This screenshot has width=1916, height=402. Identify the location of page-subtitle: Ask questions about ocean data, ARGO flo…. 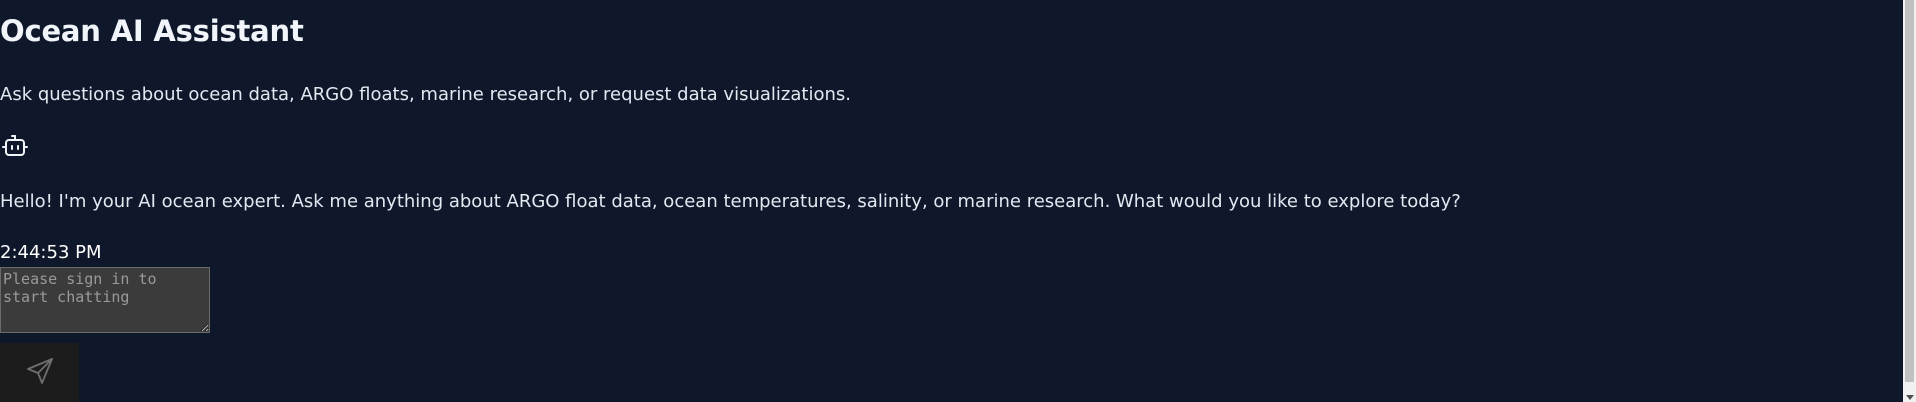
(425, 94).